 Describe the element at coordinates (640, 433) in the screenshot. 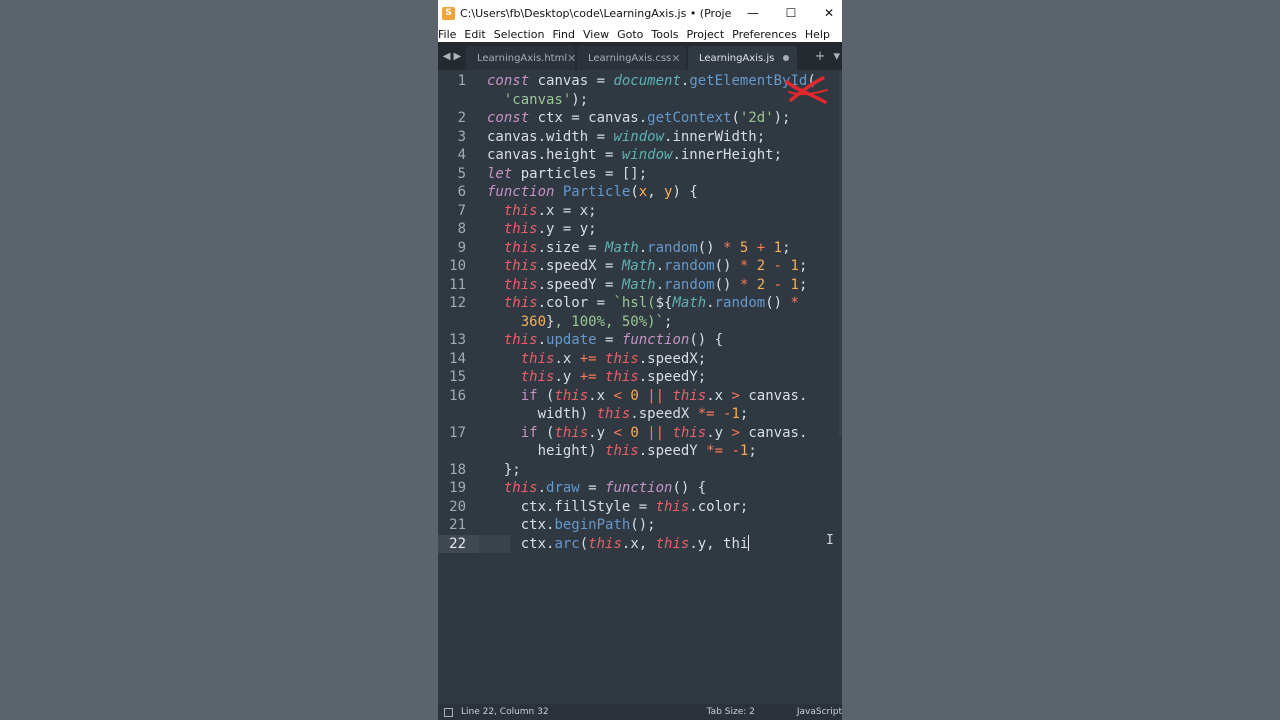

I see `code-line: 17 if (this.y < 0 || this.y > canvas.` at that location.